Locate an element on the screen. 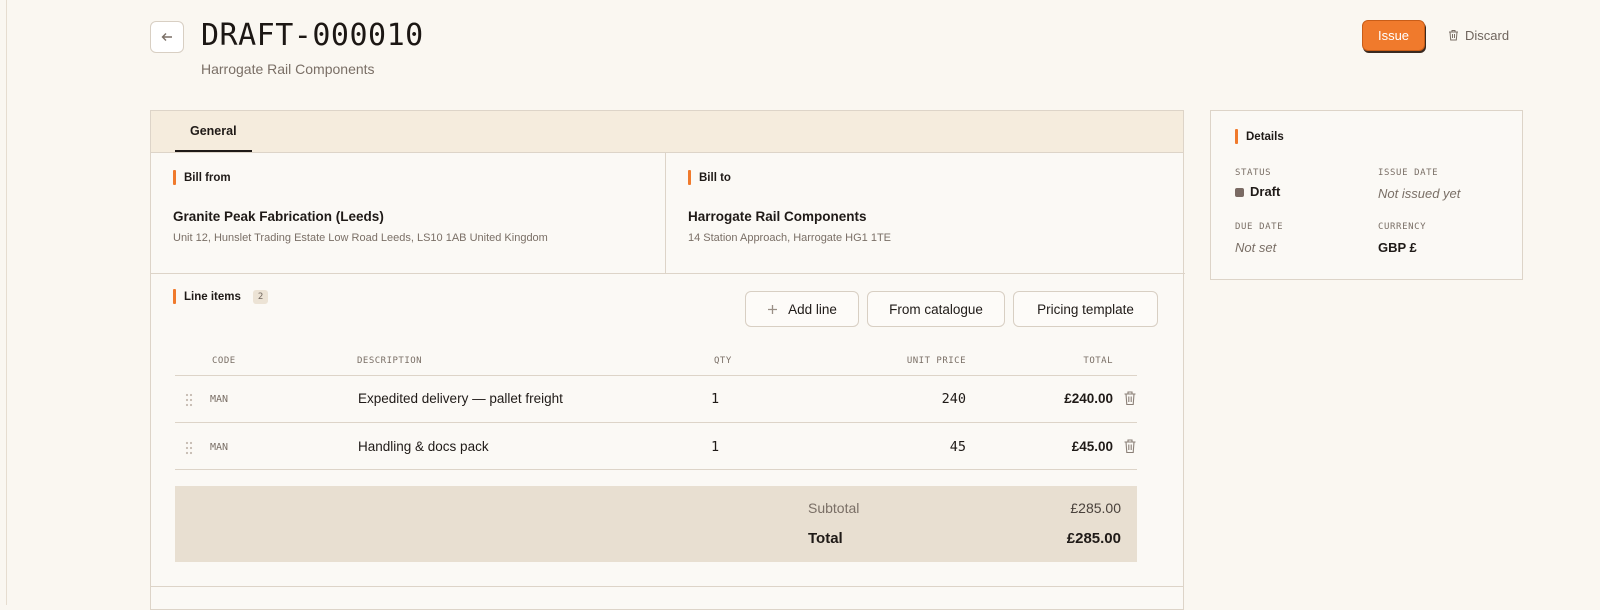 The image size is (1600, 610). col-unit-price: UNIT PRICE is located at coordinates (936, 361).